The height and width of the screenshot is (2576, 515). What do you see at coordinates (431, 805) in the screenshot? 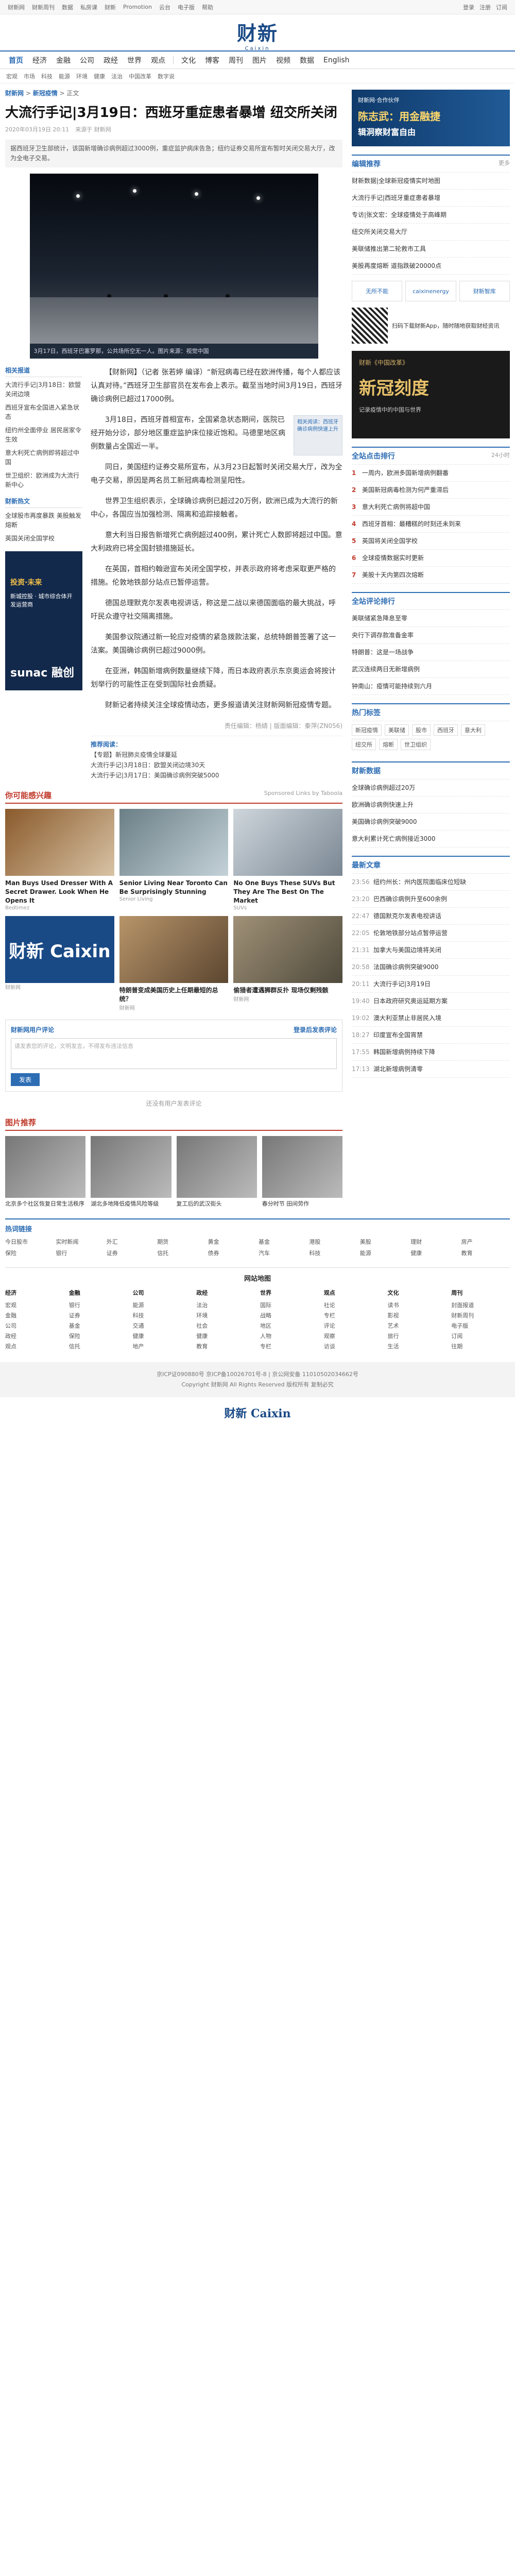
I see `list-item: 欧洲确诊病例快速上升` at bounding box center [431, 805].